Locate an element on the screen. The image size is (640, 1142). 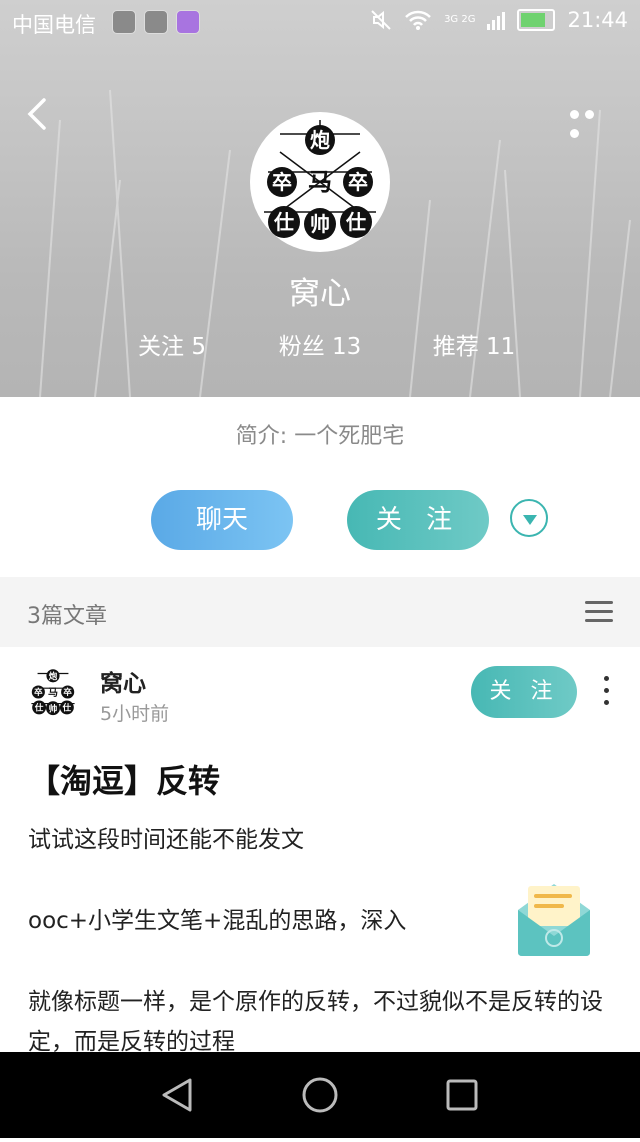
post-author-avatar: 炮 卒 马 卒 仕 帅 仕 is located at coordinates (53, 692).